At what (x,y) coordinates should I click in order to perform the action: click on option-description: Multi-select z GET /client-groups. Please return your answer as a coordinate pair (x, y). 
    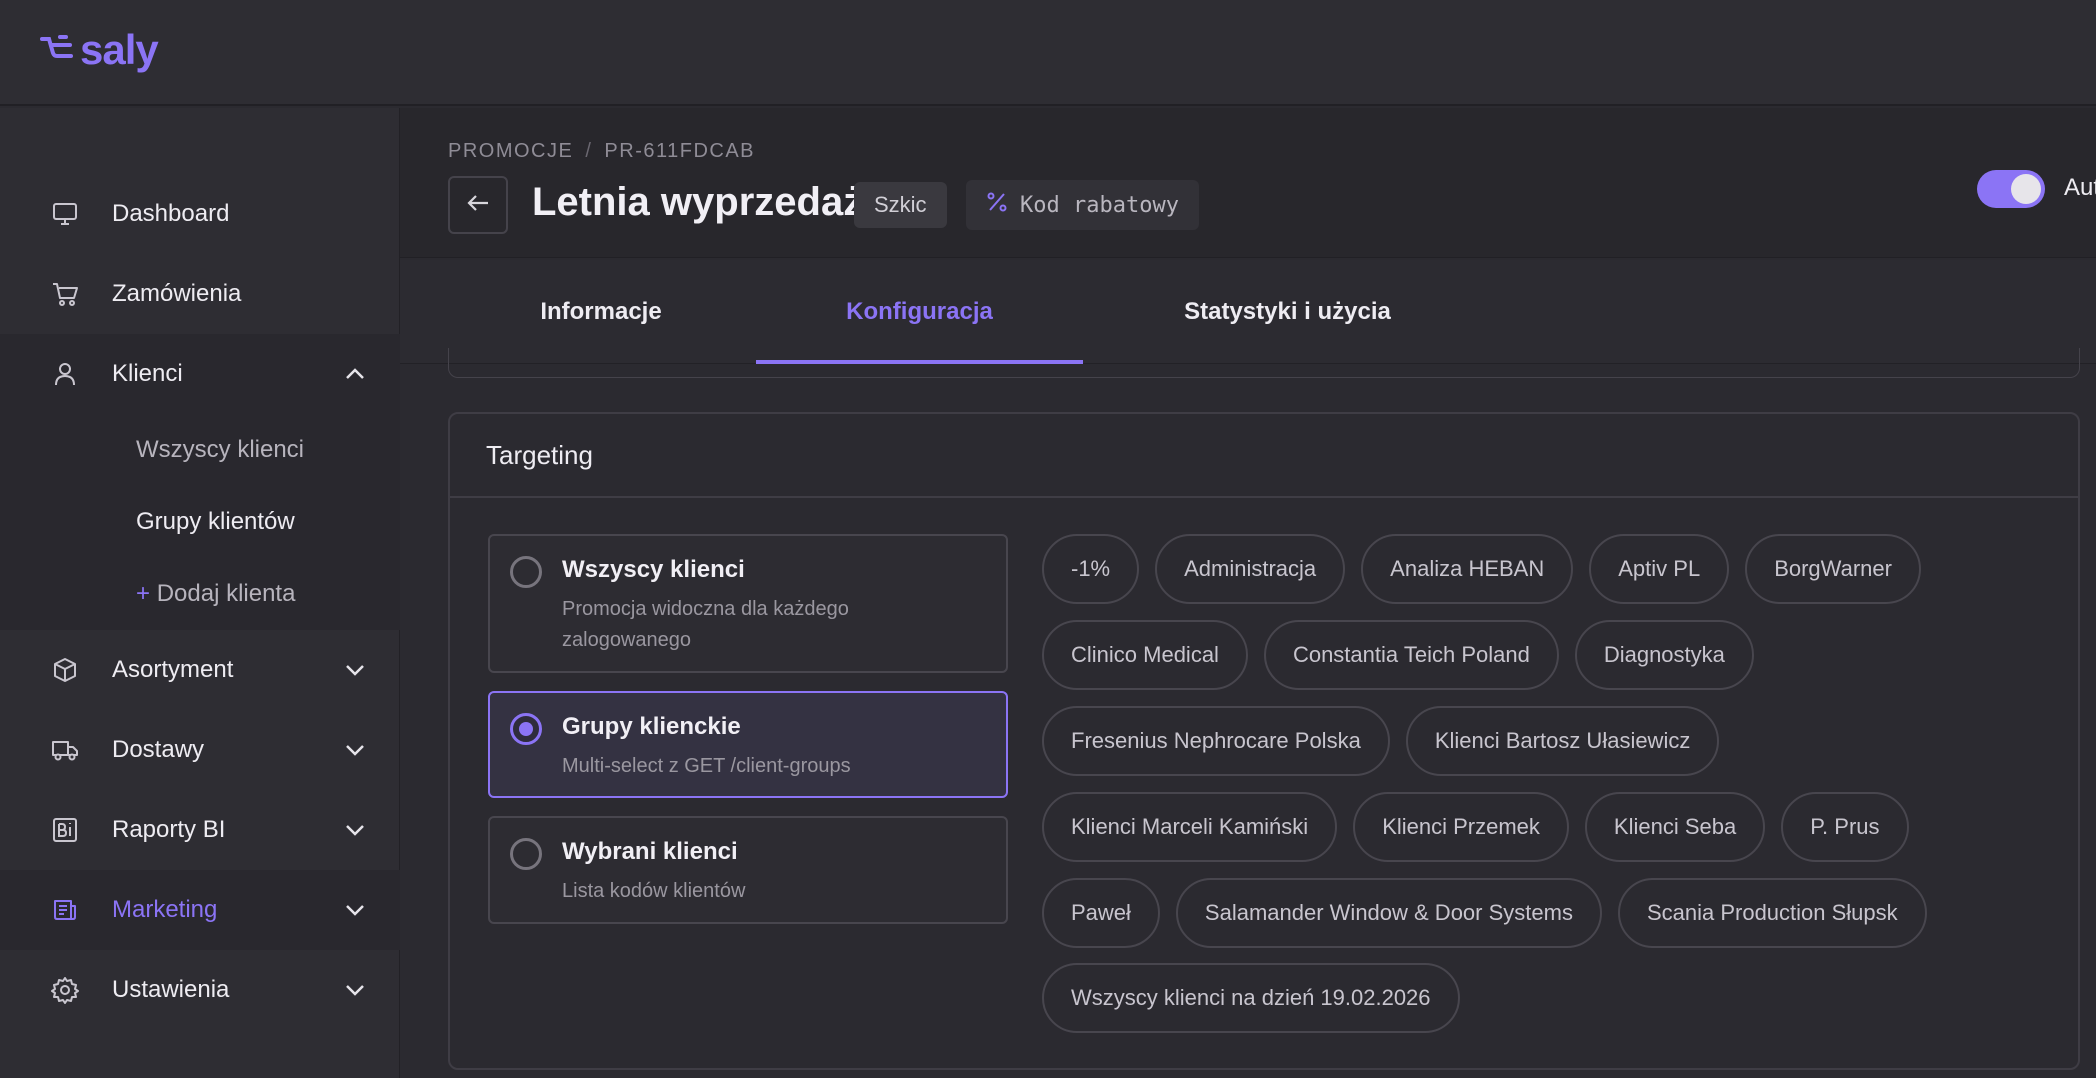
    Looking at the image, I should click on (706, 766).